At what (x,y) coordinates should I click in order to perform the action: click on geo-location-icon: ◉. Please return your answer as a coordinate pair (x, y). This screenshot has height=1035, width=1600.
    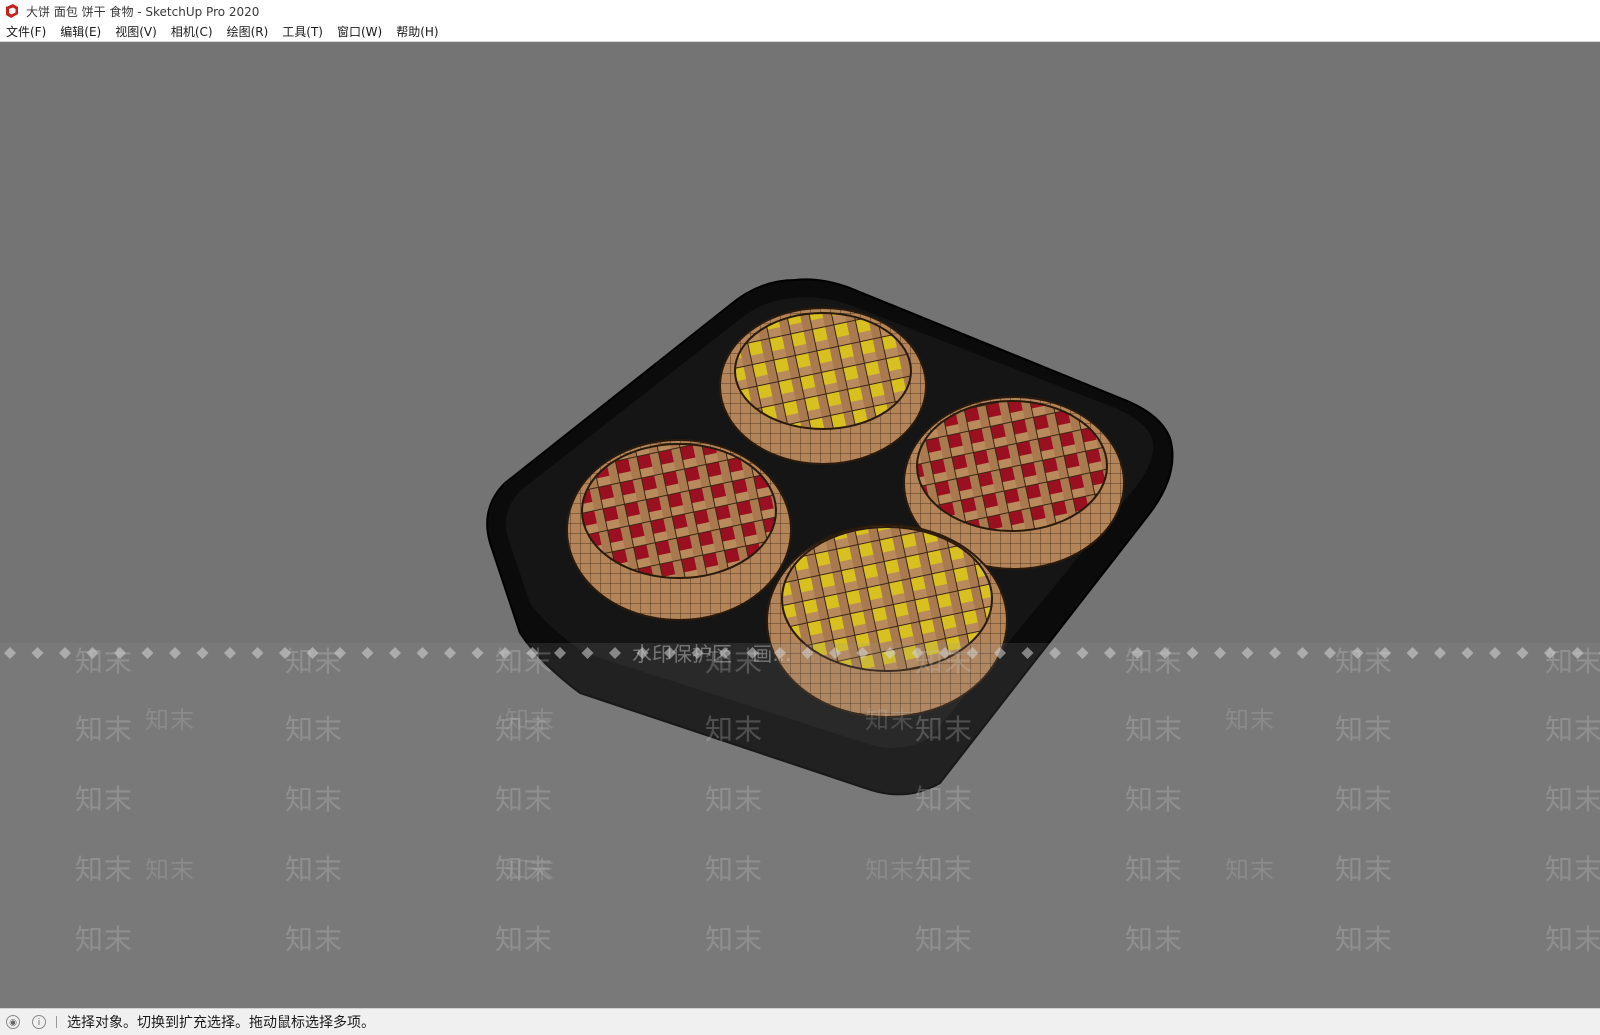
    Looking at the image, I should click on (13, 1022).